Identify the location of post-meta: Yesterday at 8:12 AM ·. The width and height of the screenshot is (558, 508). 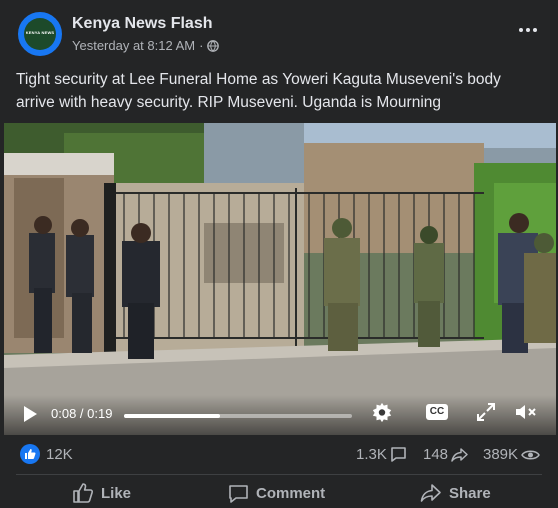
(146, 45).